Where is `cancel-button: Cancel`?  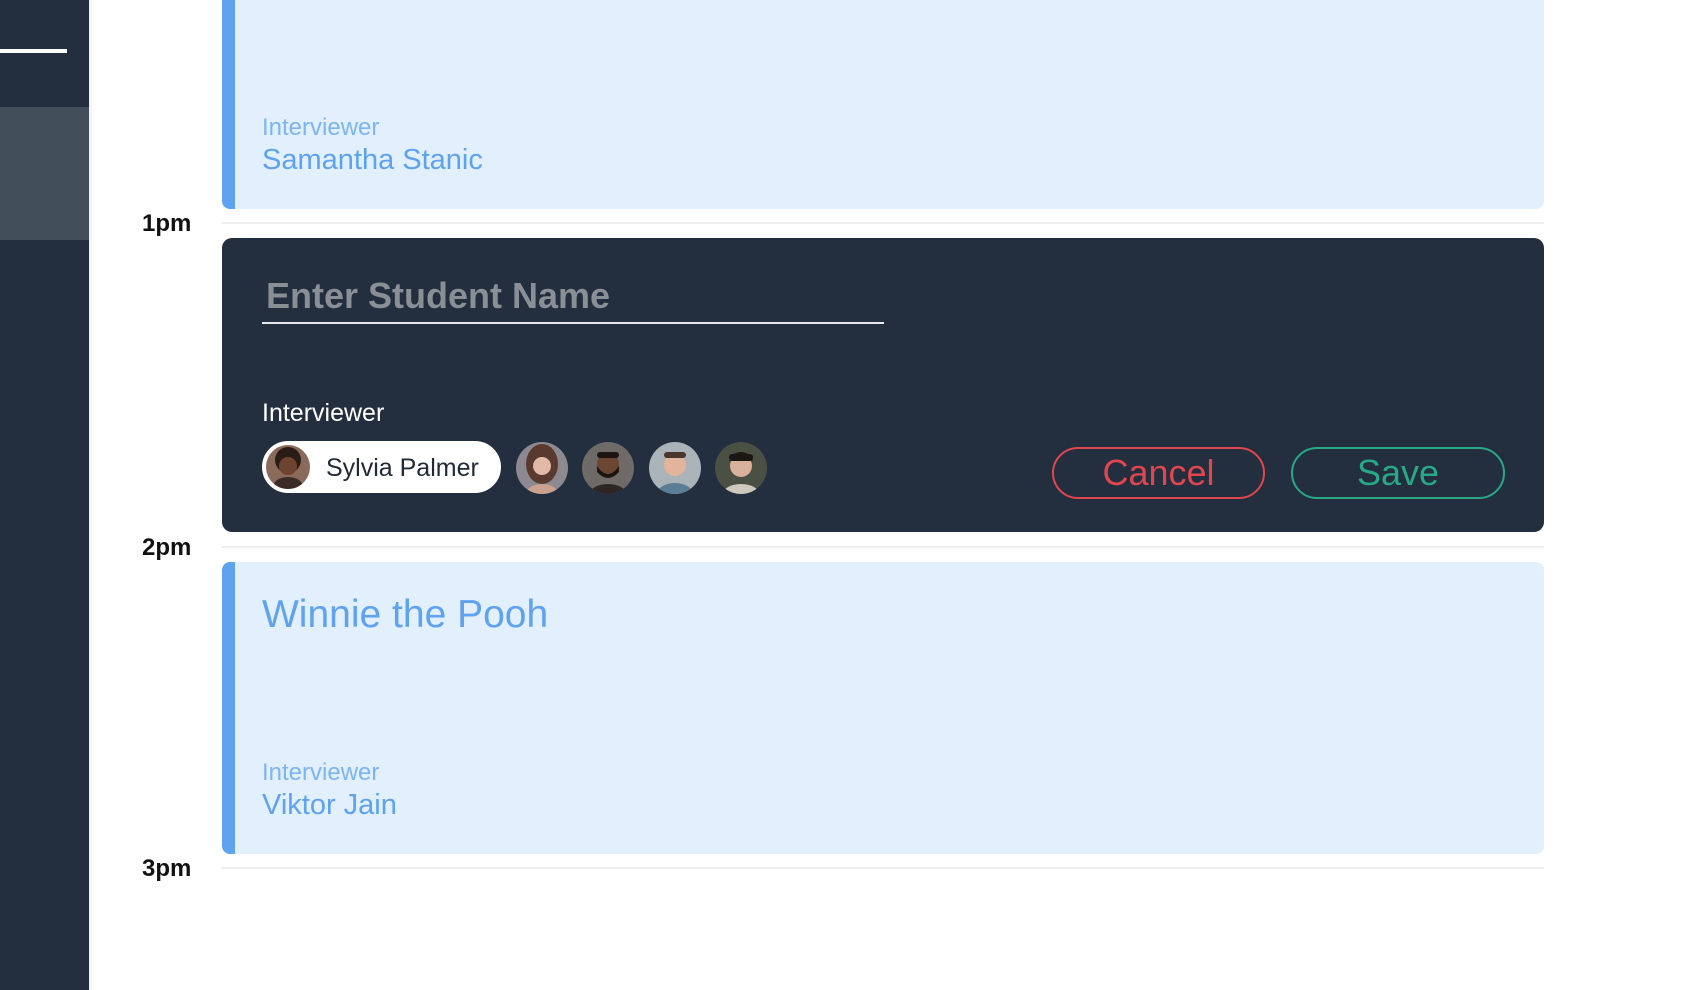 cancel-button: Cancel is located at coordinates (1158, 473).